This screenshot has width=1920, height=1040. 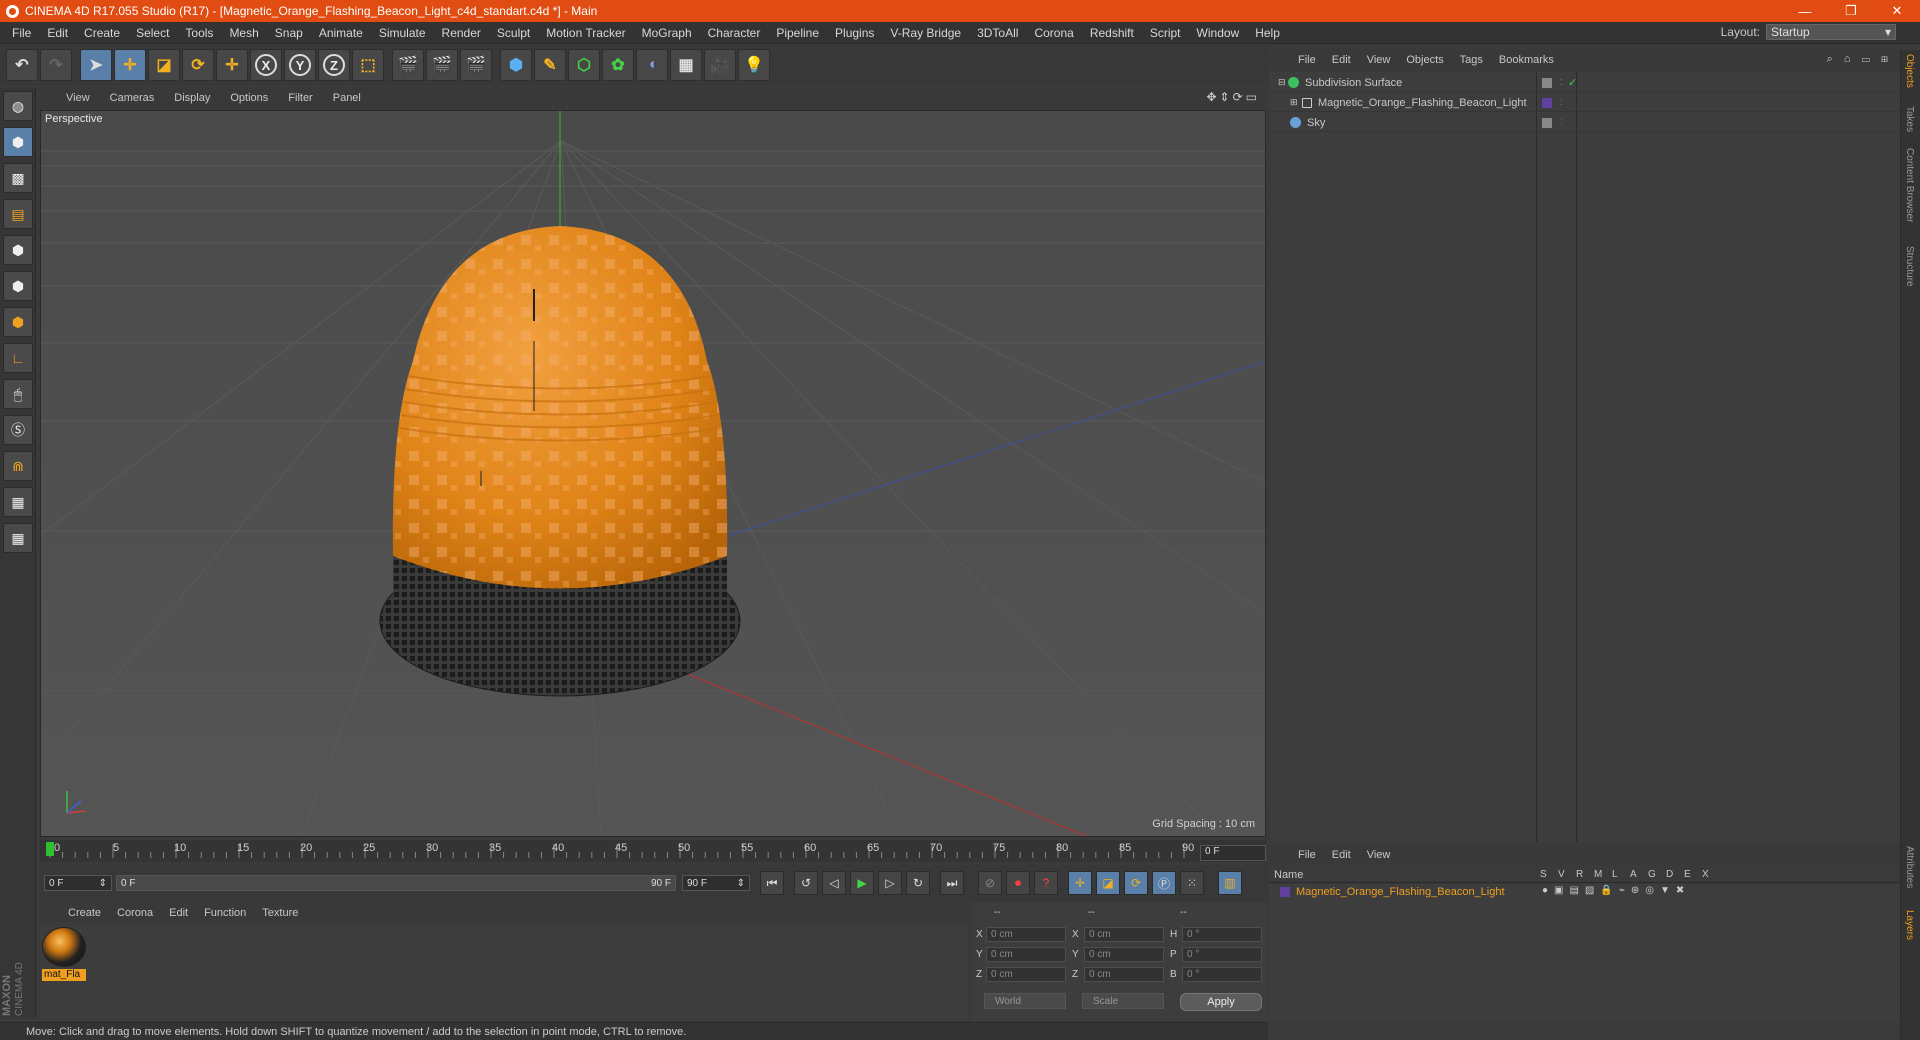 What do you see at coordinates (1026, 954) in the screenshot?
I see `pos-y-field: 0 cm` at bounding box center [1026, 954].